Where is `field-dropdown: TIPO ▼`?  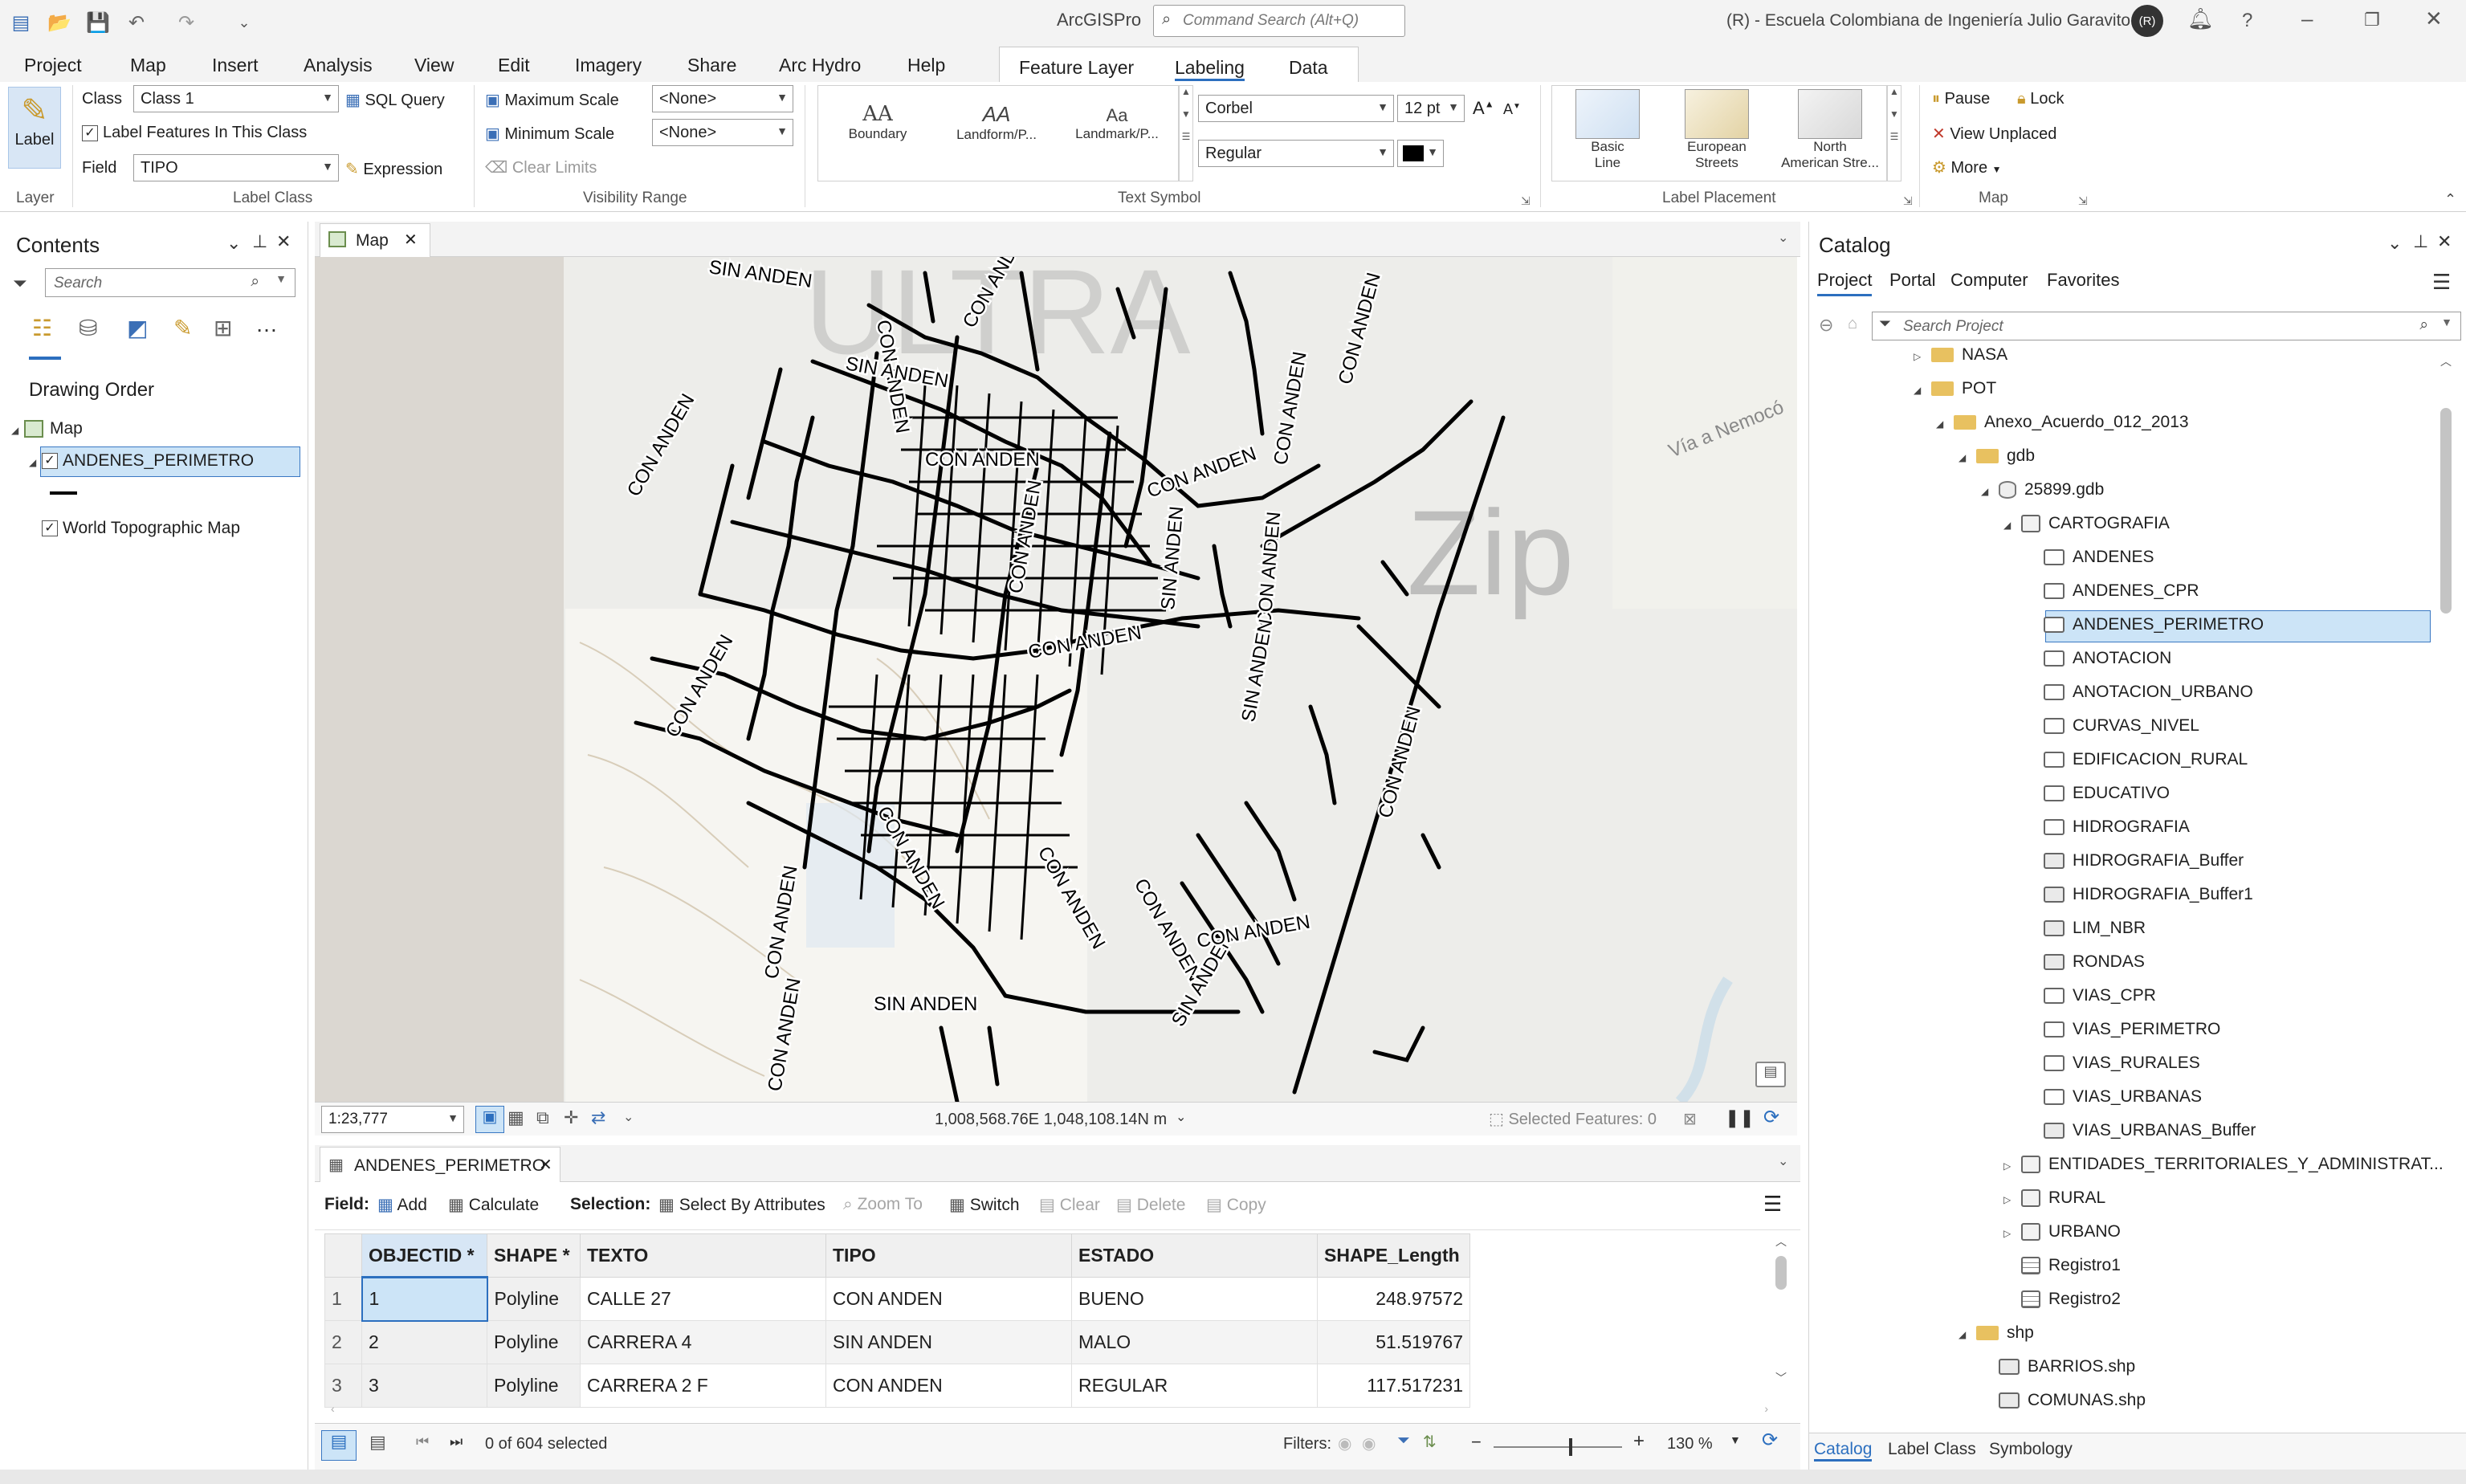 field-dropdown: TIPO ▼ is located at coordinates (236, 167).